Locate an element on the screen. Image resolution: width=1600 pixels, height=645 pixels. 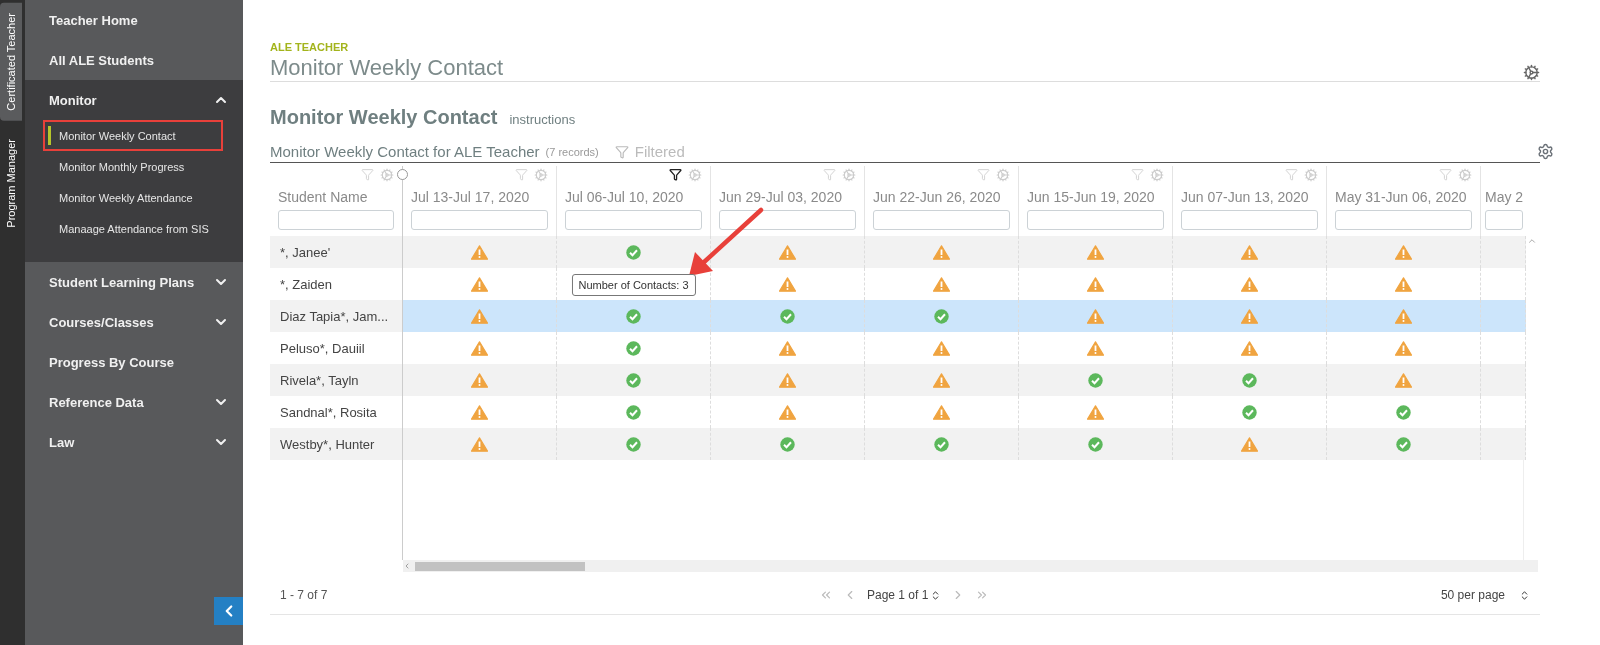
record-count: (7 records) is located at coordinates (572, 151).